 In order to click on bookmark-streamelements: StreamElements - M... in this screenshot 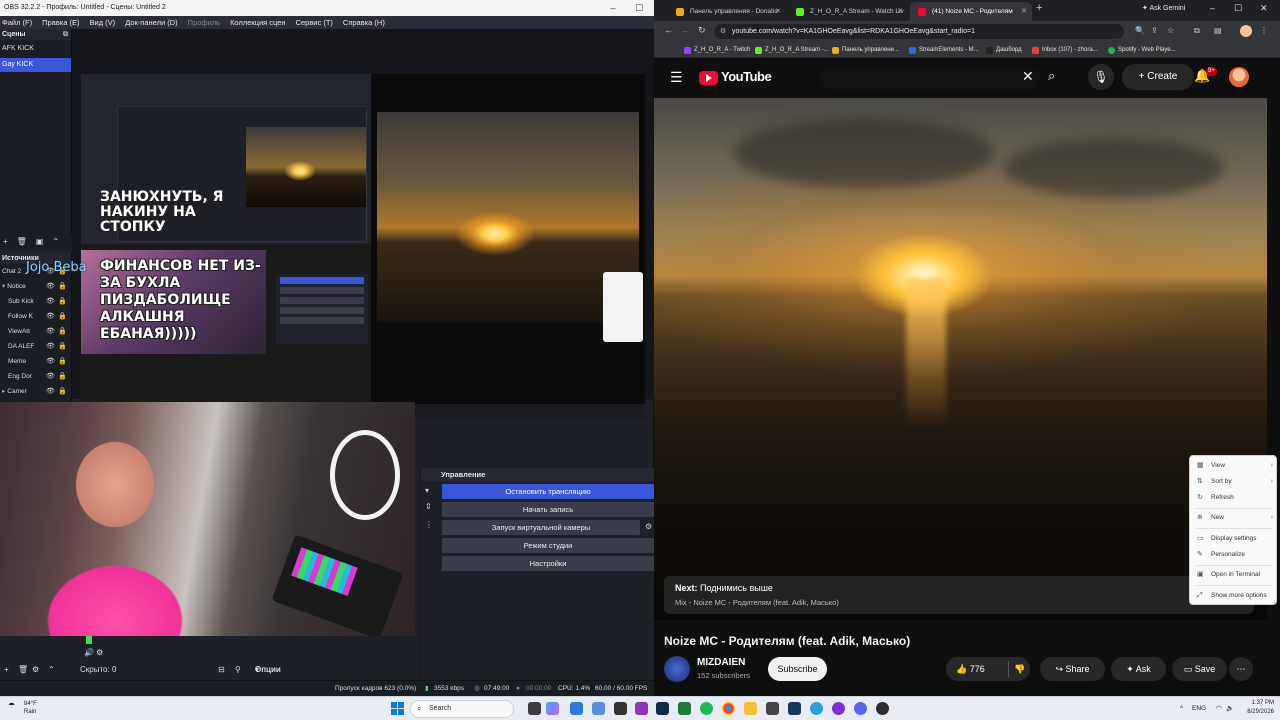, I will do `click(944, 50)`.